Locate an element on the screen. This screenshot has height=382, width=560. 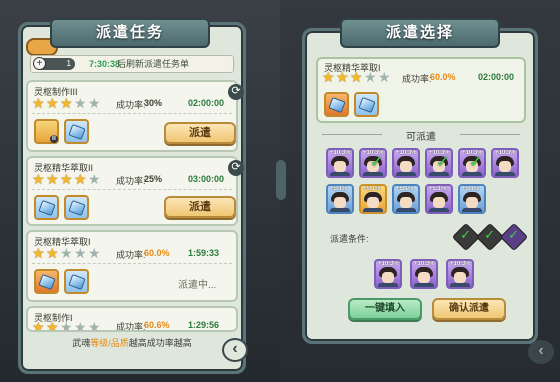
task-card: 灵枢制作III ★ ★ ★ ★ ★ 成功率: 30% 02:00:00 Ⅲ 派遣 is located at coordinates (132, 116).